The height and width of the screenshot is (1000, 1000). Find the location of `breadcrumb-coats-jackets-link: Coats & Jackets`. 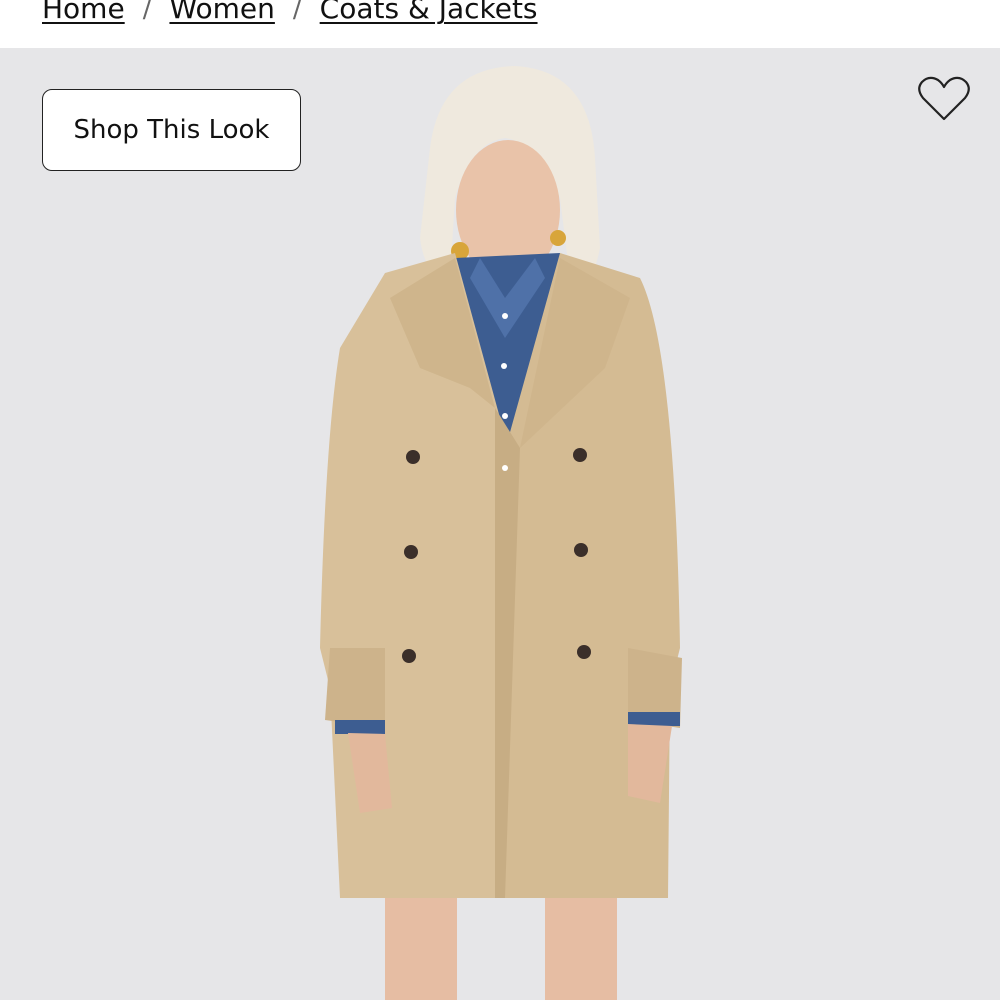

breadcrumb-coats-jackets-link: Coats & Jackets is located at coordinates (429, 12).